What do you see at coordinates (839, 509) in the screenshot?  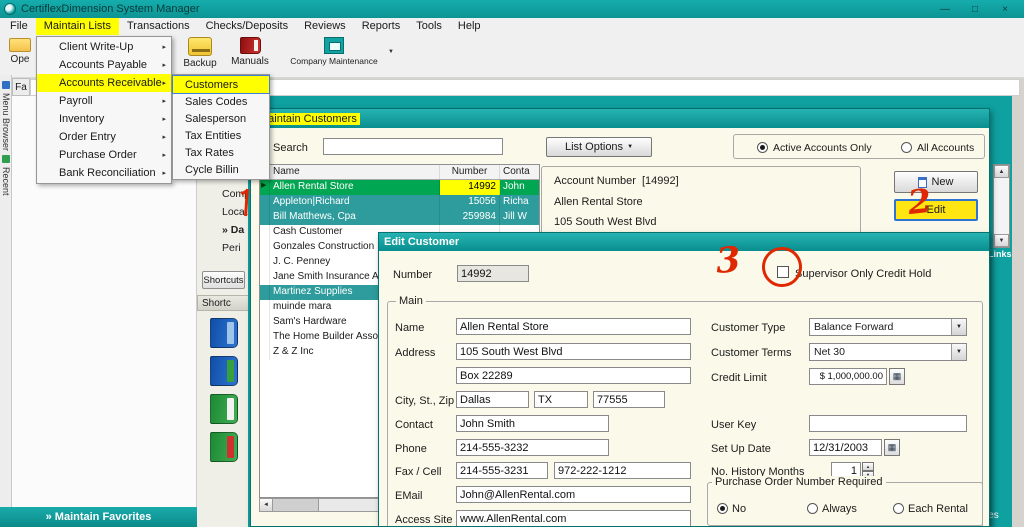 I see `radio-po-always-label: Always` at bounding box center [839, 509].